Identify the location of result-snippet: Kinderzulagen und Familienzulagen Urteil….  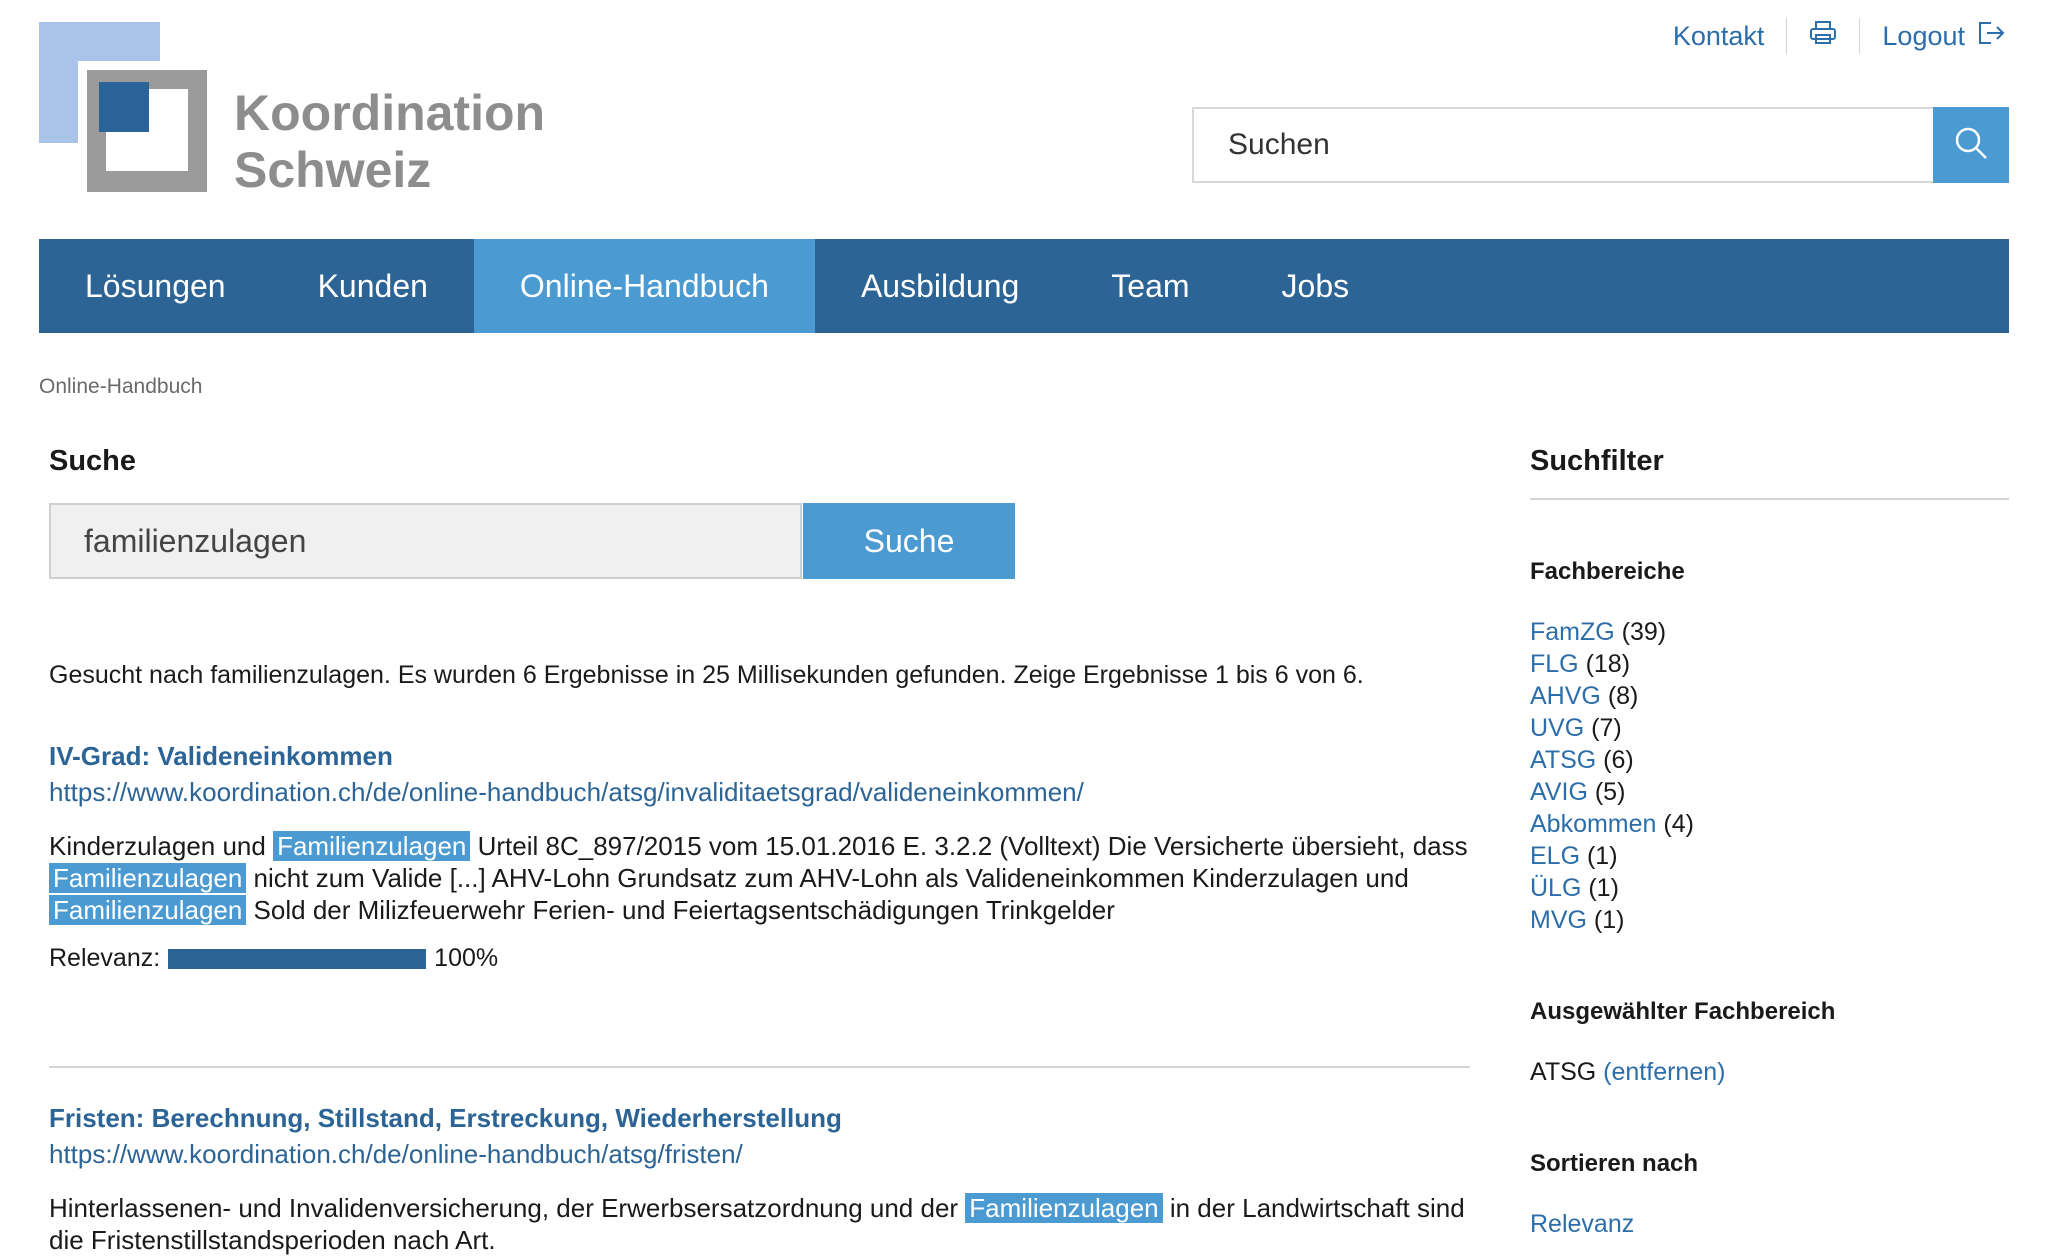
(759, 878).